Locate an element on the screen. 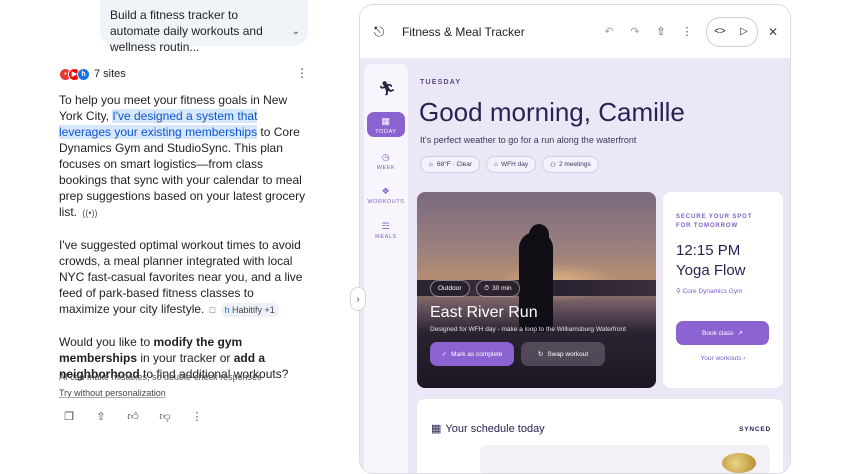  swap-workout-button: ↻ Swap workout is located at coordinates (563, 354).